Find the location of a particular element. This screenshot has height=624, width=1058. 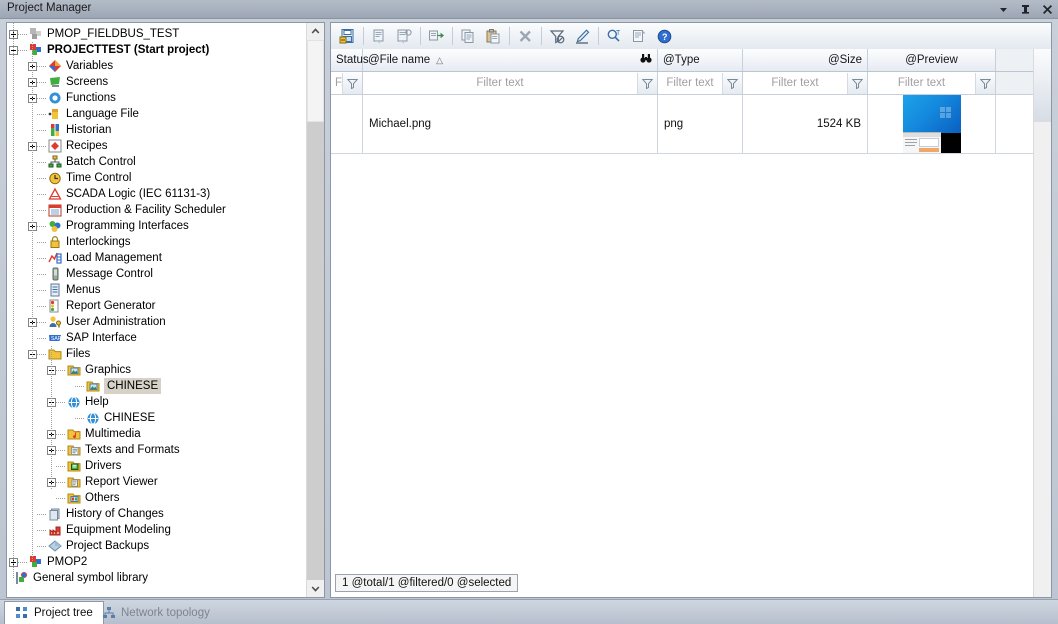

filter-input-type: Filter text is located at coordinates (690, 83).